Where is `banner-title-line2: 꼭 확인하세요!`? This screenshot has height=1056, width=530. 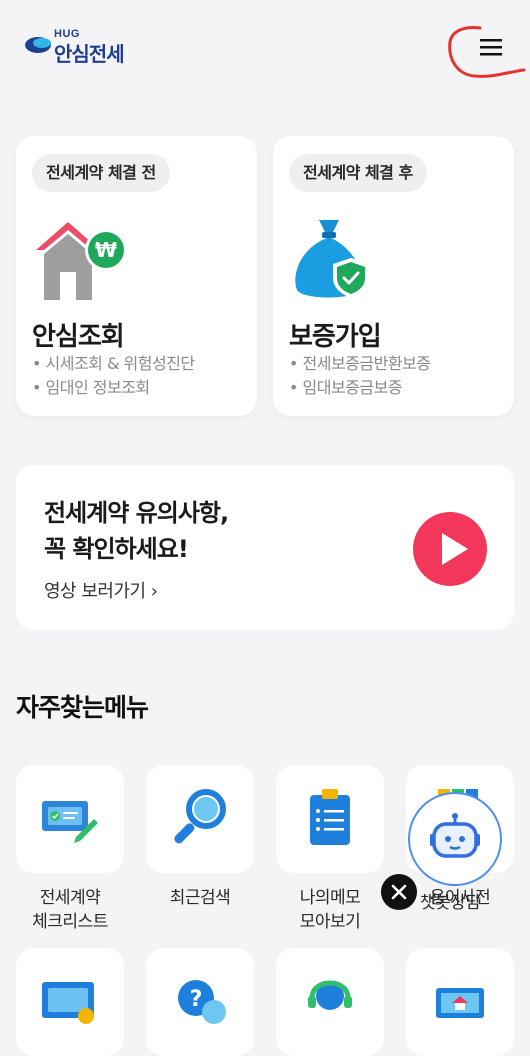
banner-title-line2: 꼭 확인하세요! is located at coordinates (116, 549).